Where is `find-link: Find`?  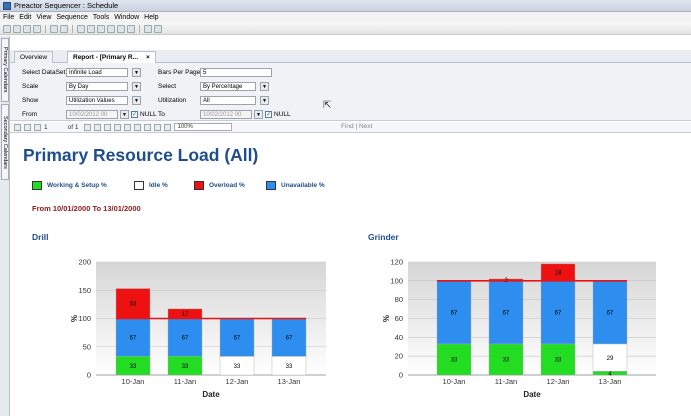
find-link: Find is located at coordinates (347, 126).